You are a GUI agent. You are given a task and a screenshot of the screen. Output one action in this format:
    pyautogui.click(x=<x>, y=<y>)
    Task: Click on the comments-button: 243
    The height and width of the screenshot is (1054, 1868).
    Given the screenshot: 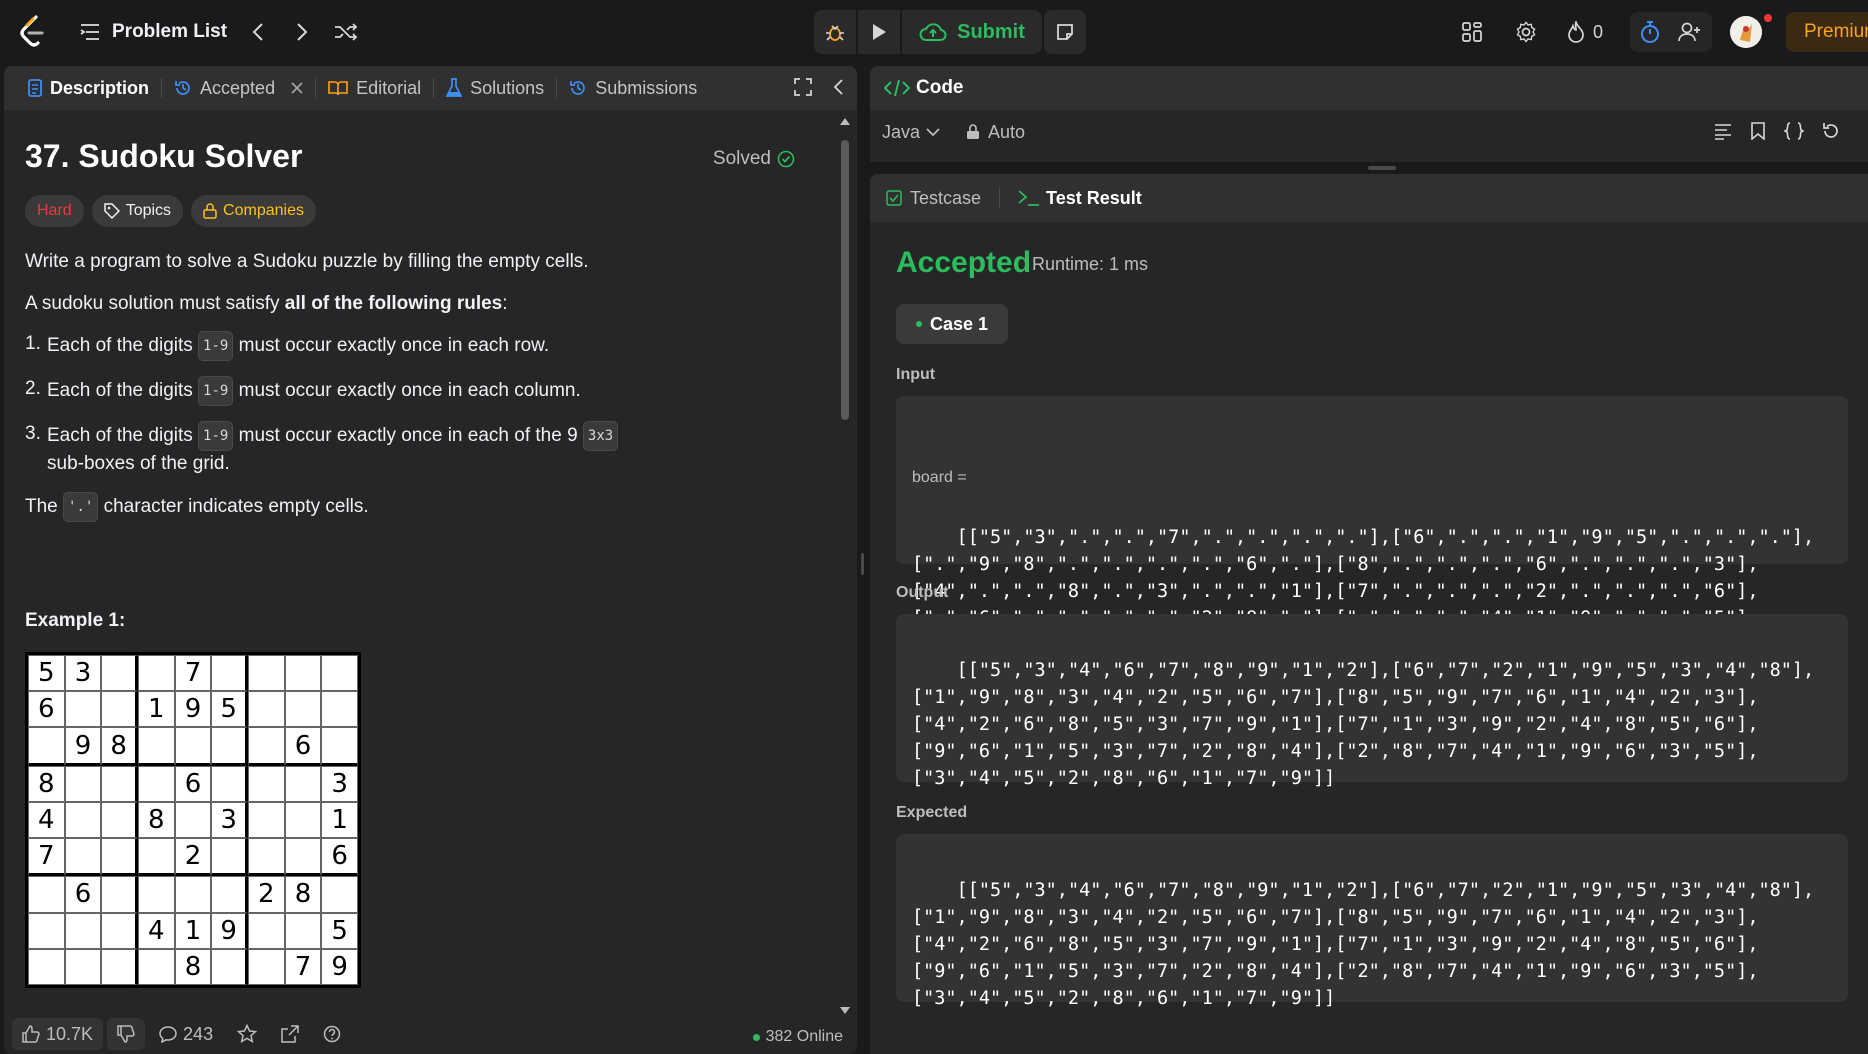 What is the action you would take?
    pyautogui.click(x=186, y=1034)
    